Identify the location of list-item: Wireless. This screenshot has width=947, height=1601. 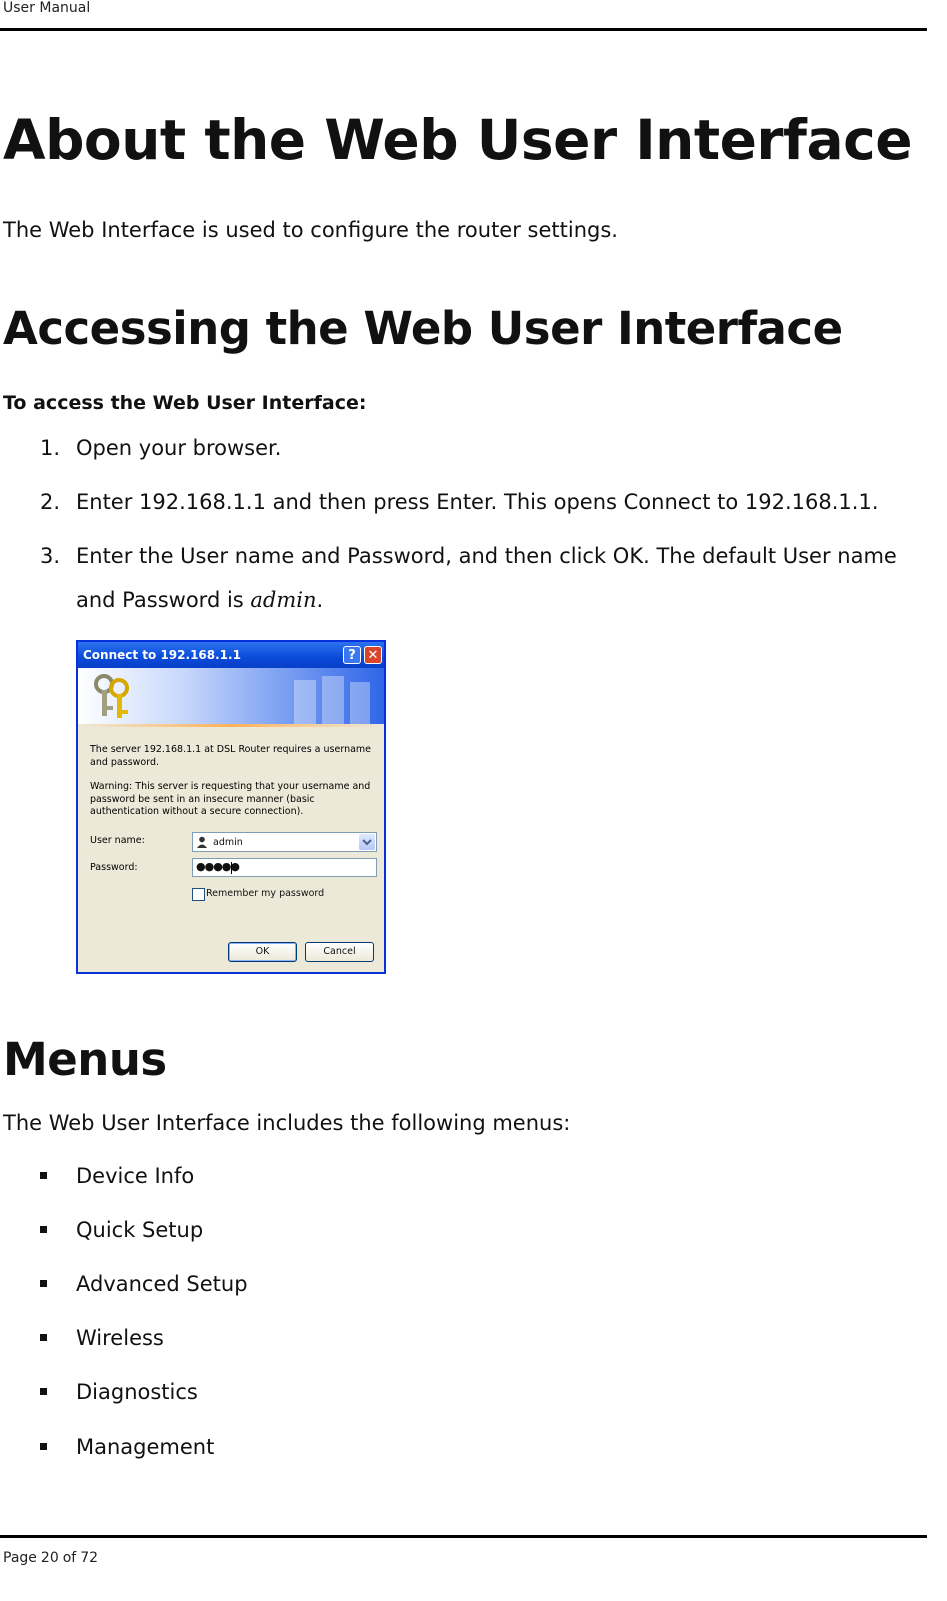
(102, 1338).